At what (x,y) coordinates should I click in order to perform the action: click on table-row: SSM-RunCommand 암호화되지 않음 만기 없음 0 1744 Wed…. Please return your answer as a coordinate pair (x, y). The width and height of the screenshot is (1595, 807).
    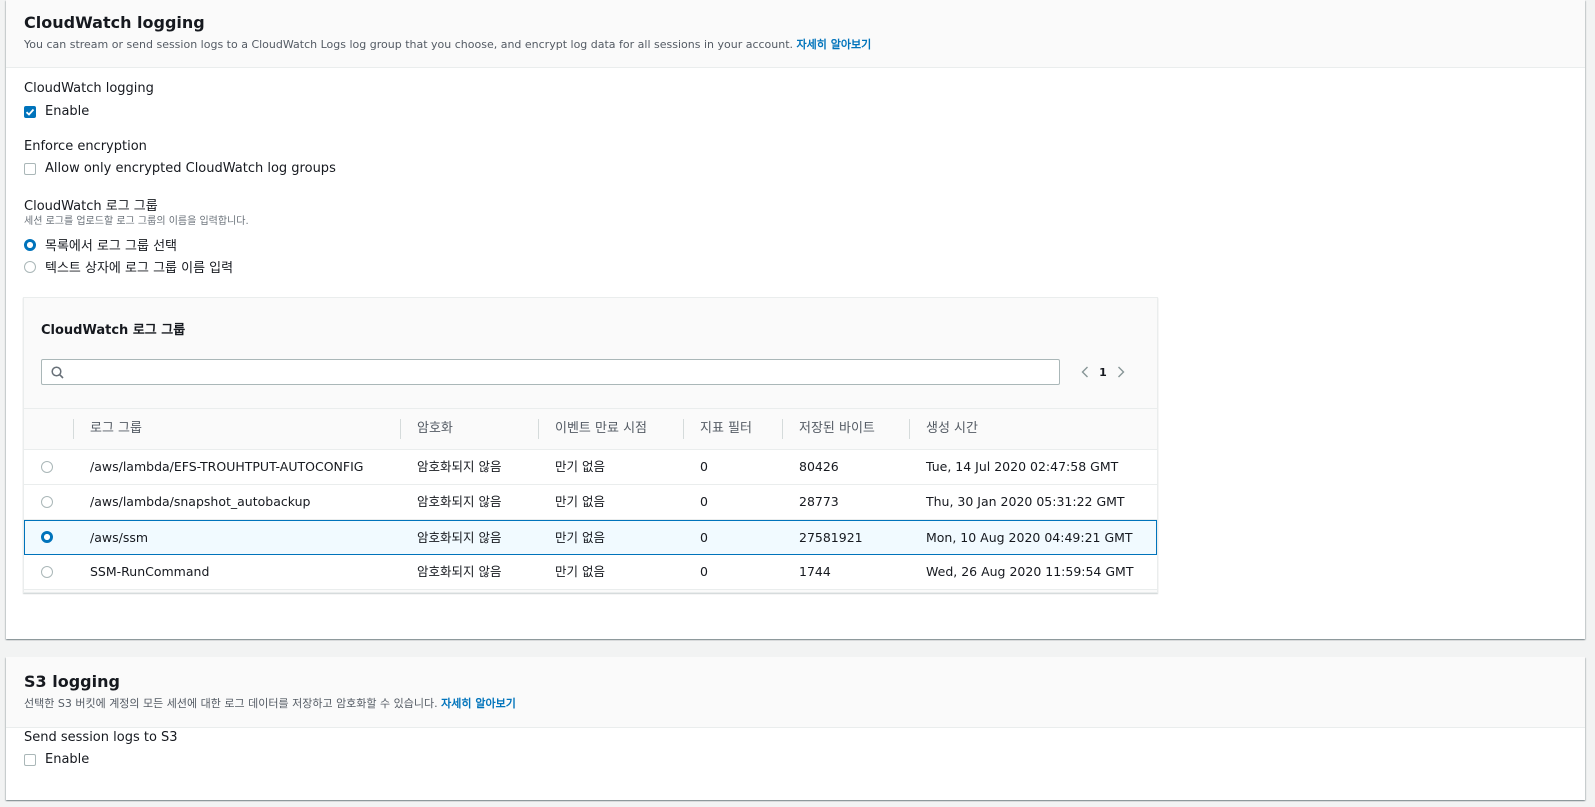
    Looking at the image, I should click on (590, 572).